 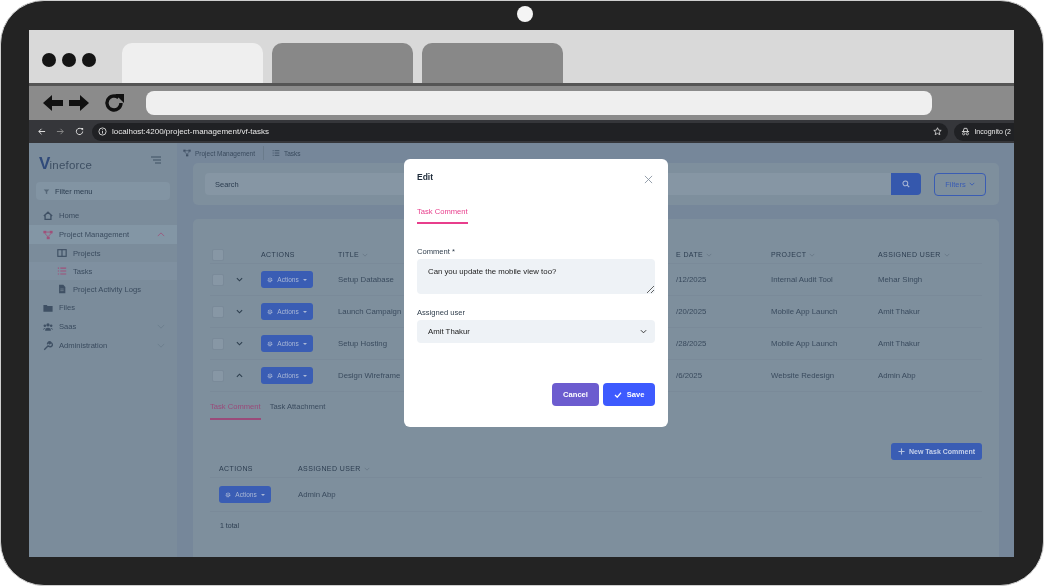 I want to click on dialog-title: Edit, so click(x=425, y=177).